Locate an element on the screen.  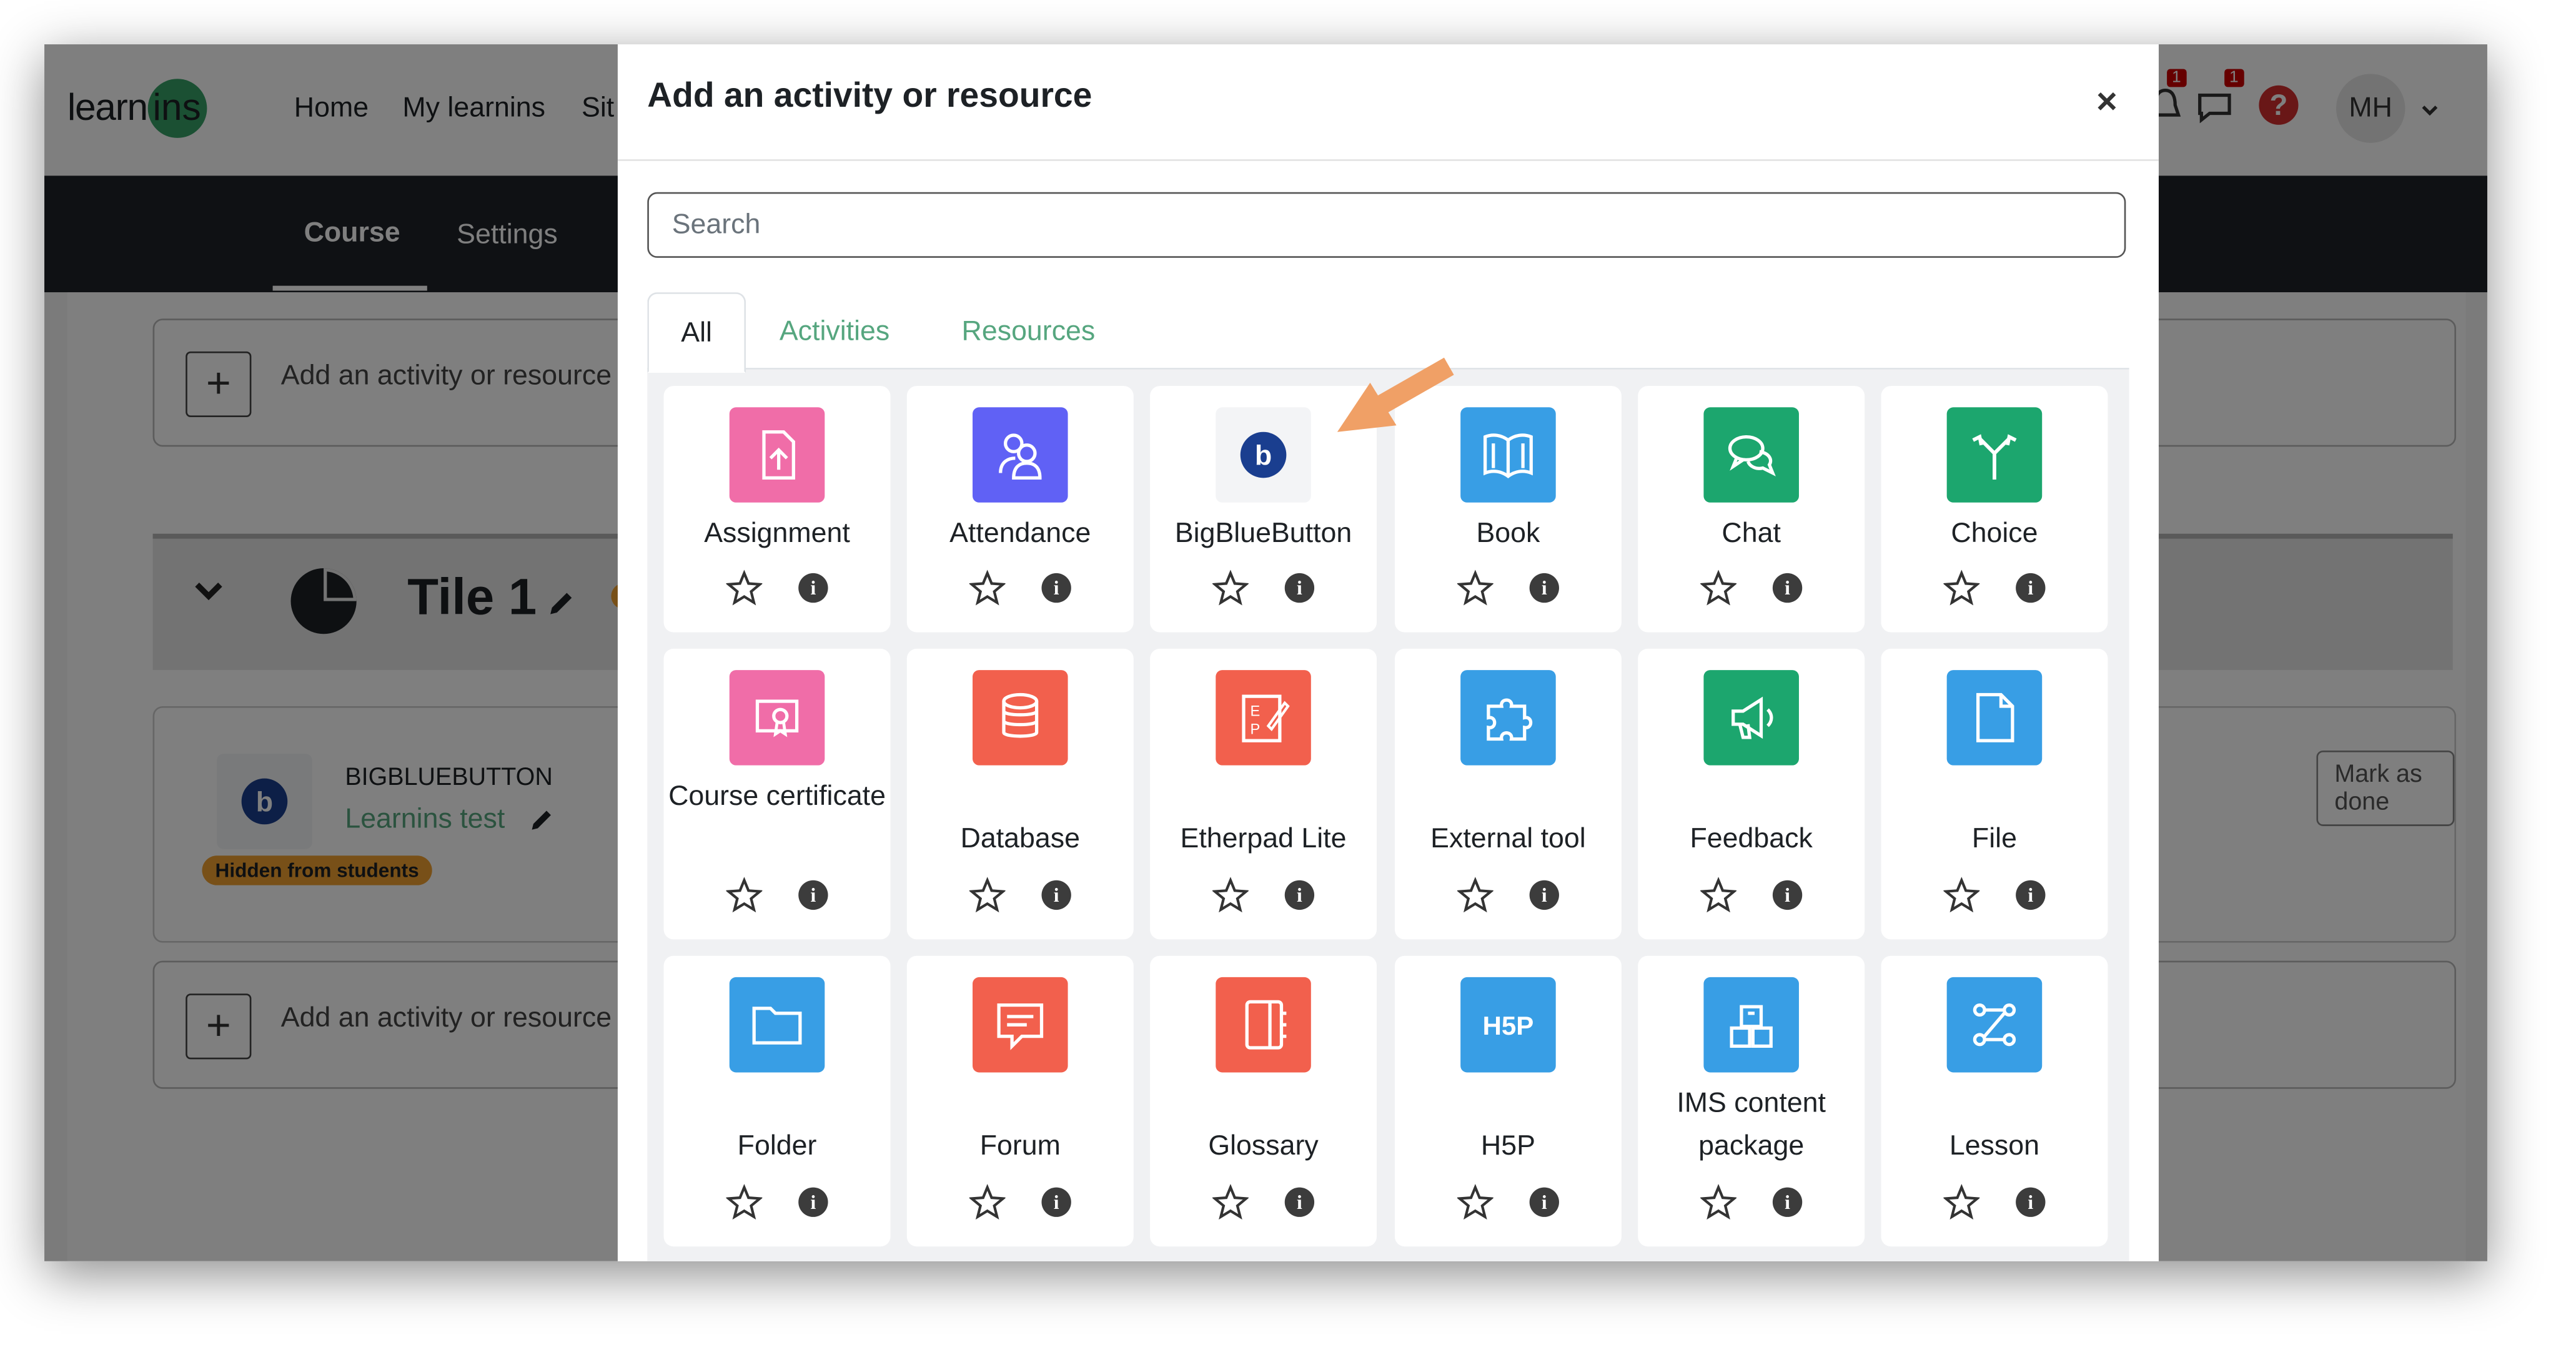
activity-name: Feedback is located at coordinates (1751, 838).